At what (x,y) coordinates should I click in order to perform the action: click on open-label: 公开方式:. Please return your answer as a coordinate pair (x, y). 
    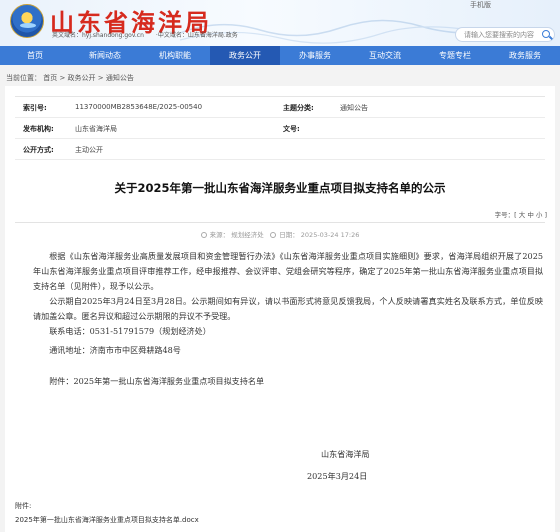
    Looking at the image, I should click on (38, 150).